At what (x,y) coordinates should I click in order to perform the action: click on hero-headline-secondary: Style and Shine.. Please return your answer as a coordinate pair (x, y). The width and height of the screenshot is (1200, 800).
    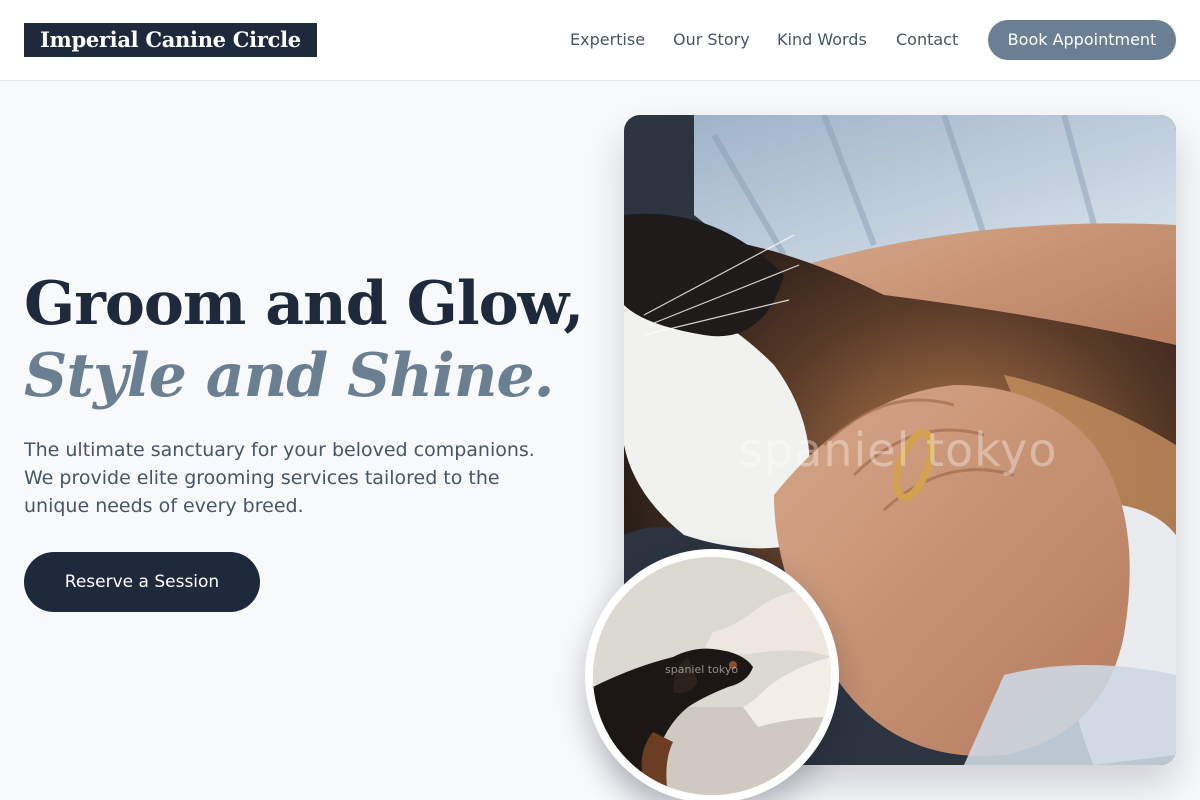
    Looking at the image, I should click on (289, 376).